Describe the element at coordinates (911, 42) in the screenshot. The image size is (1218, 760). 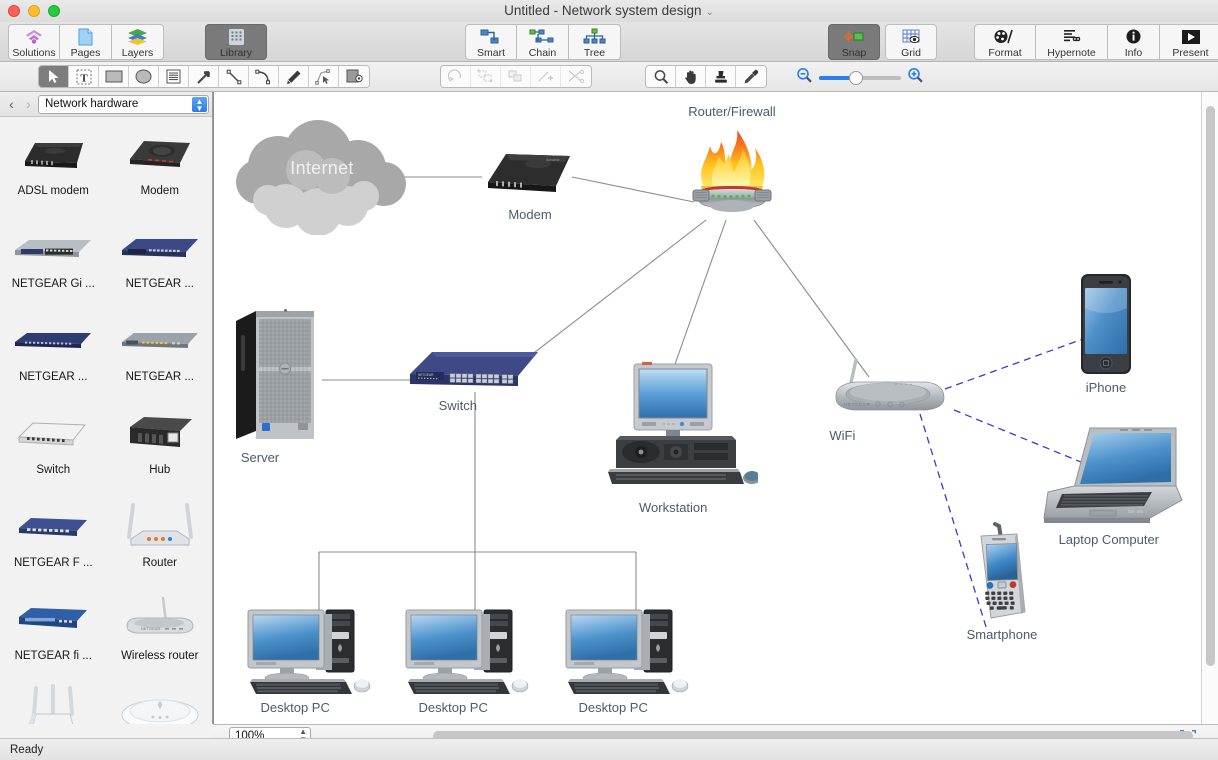
I see `grid-button: Grid` at that location.